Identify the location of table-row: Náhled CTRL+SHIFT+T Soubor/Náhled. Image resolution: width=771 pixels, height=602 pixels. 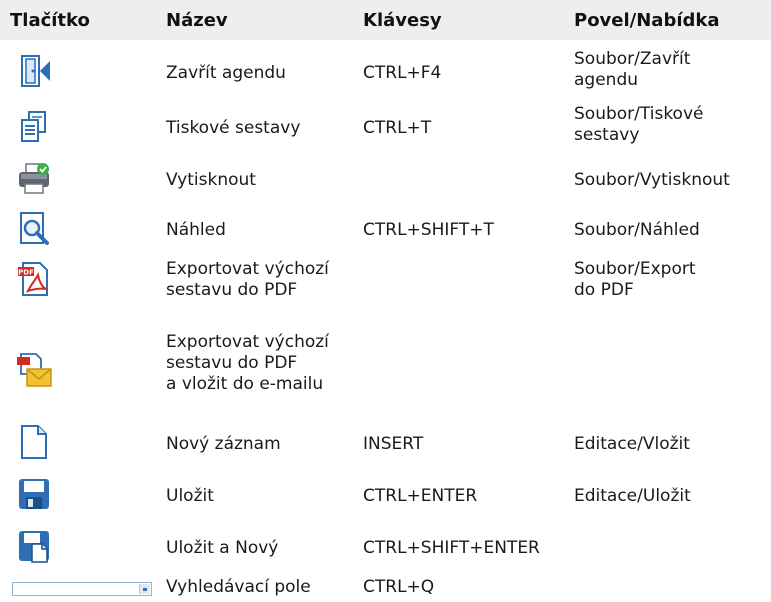
(385, 230).